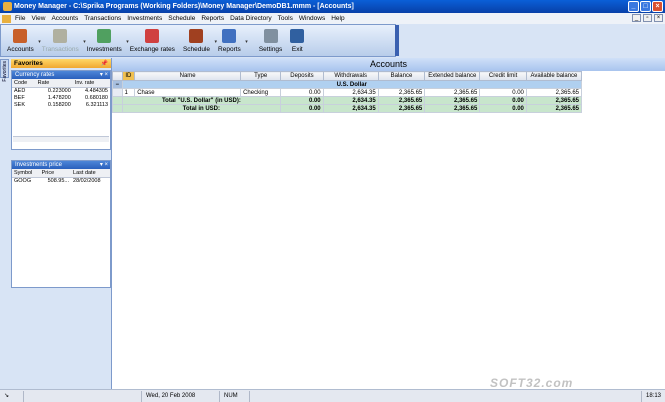 The image size is (665, 402). Describe the element at coordinates (657, 6) in the screenshot. I see `close-button: ×` at that location.